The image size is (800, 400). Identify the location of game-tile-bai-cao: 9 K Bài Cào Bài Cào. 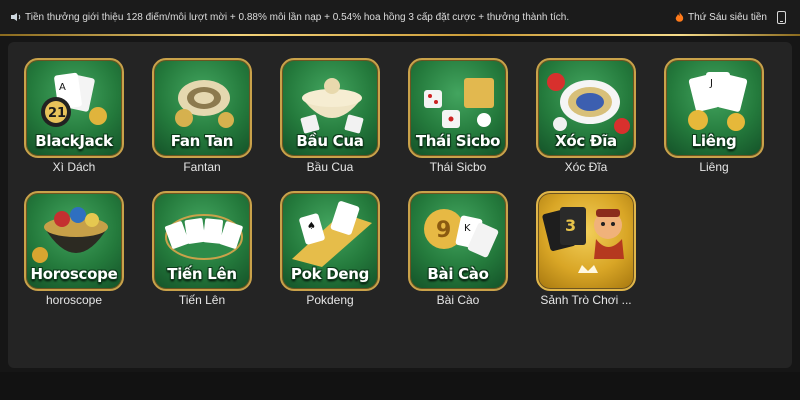
(458, 249).